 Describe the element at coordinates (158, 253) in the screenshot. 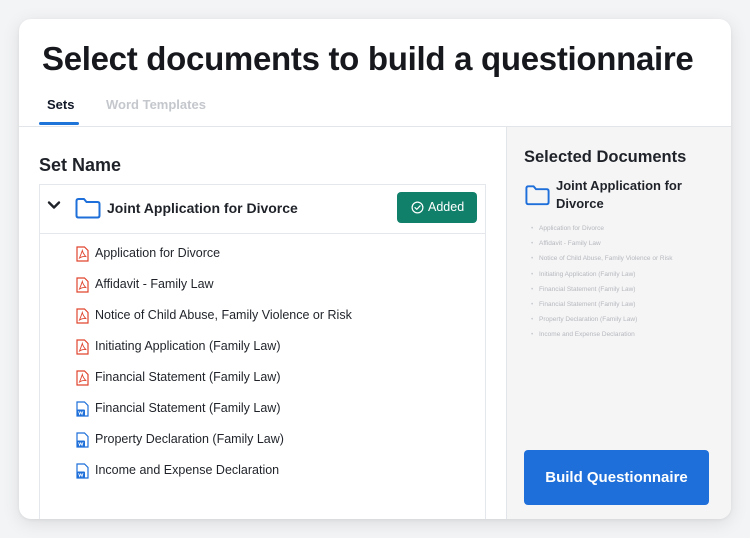

I see `document-label: Application for Divorce` at that location.